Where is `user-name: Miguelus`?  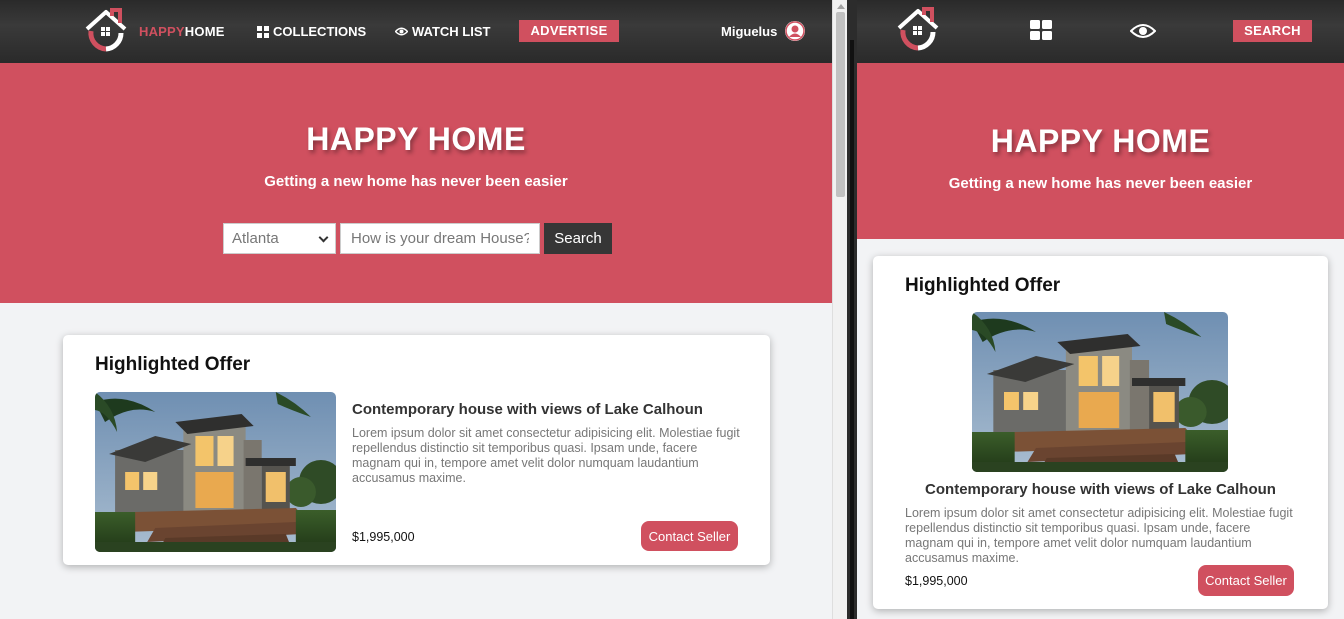 user-name: Miguelus is located at coordinates (749, 31).